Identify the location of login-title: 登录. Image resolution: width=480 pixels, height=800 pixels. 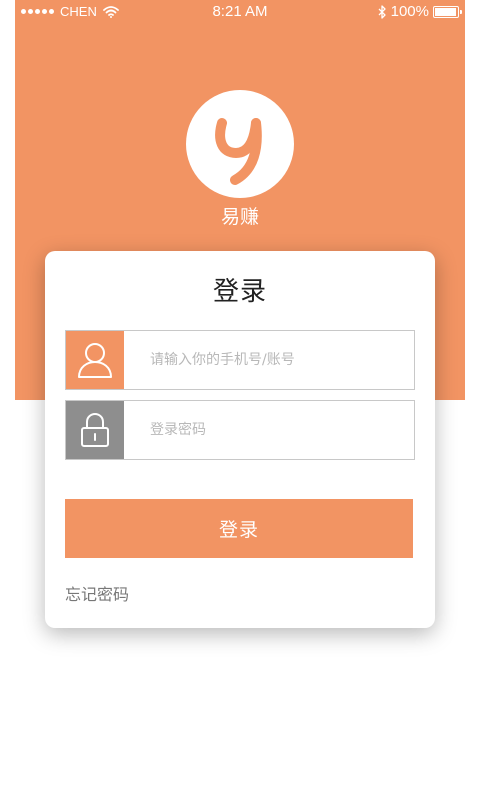
(239, 292).